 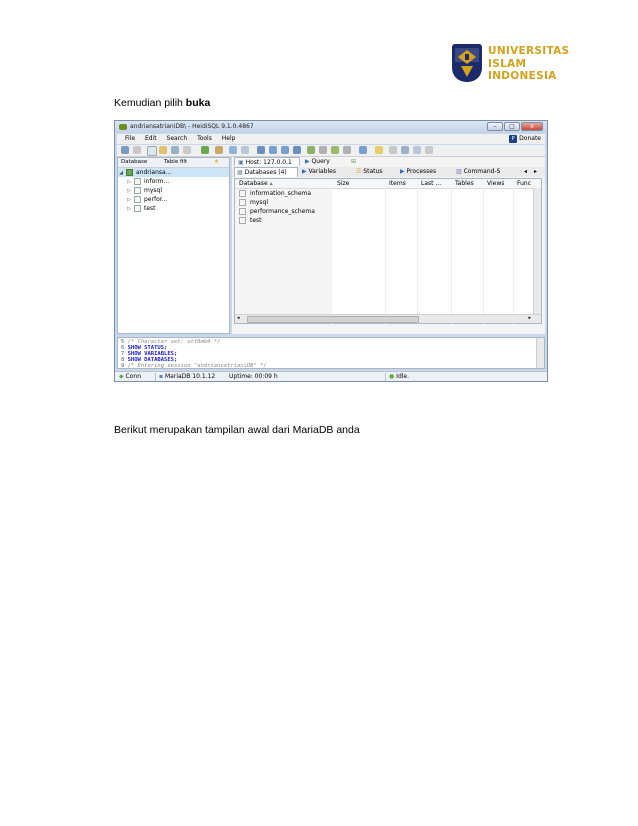 I want to click on database-name: information_schema, so click(x=281, y=193).